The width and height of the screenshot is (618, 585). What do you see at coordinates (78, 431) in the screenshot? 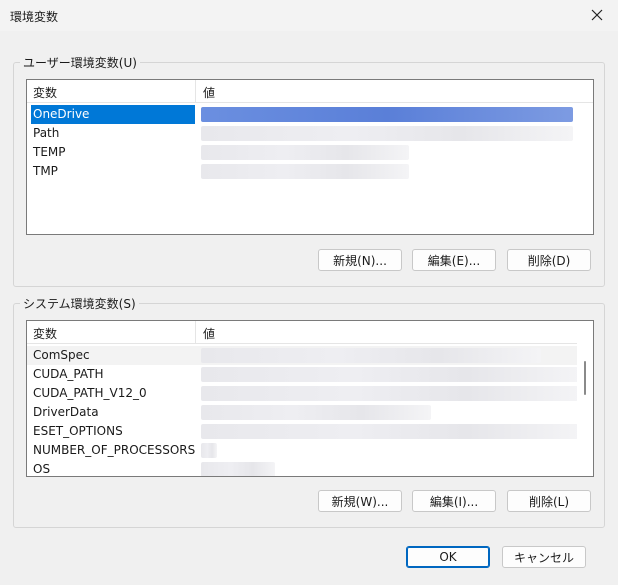
I see `row-variable-name: ESET_OPTIONS` at bounding box center [78, 431].